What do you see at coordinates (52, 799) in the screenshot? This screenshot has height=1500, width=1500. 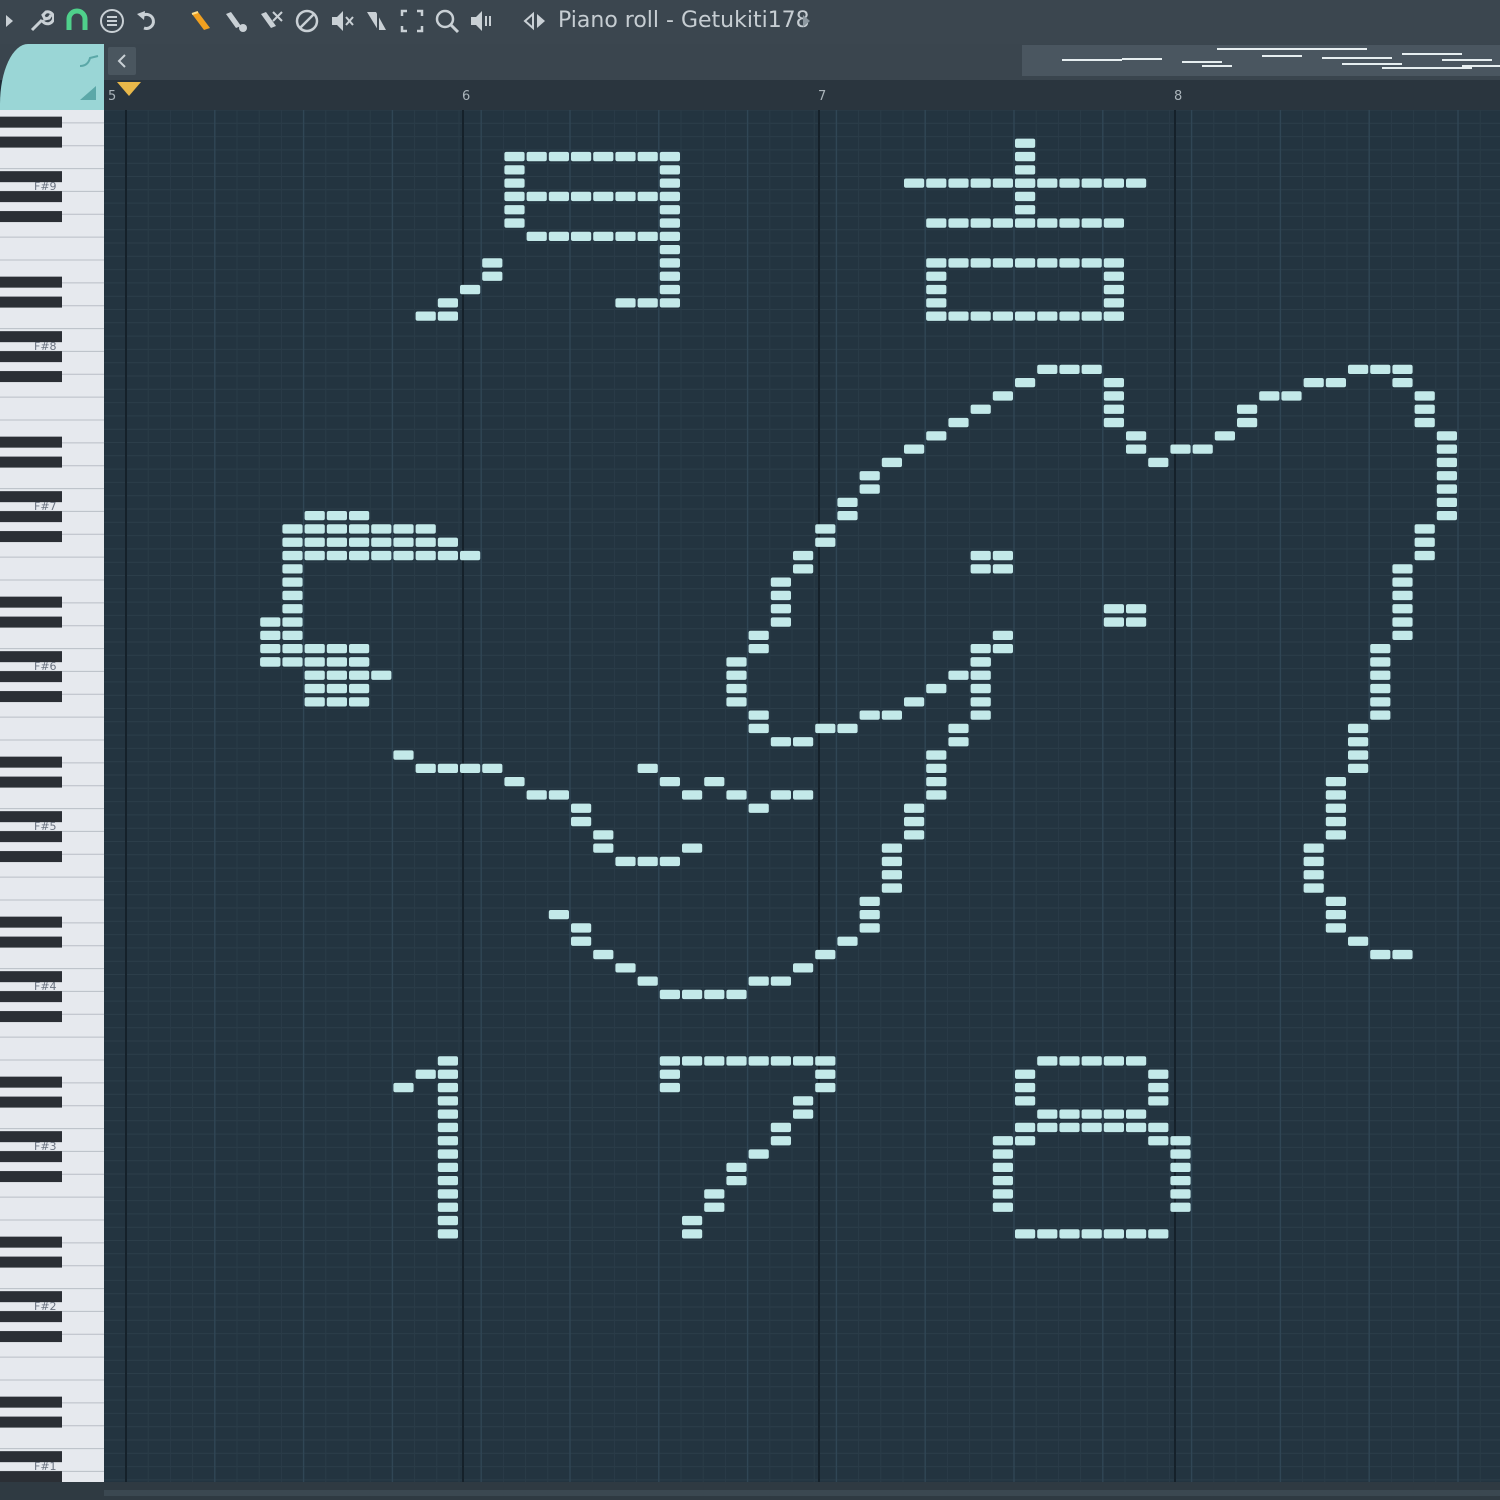 I see `piano-keyboard: F#9 F#8 F#7 F#6 F#5 F#4 F#3 F#2 F#1` at bounding box center [52, 799].